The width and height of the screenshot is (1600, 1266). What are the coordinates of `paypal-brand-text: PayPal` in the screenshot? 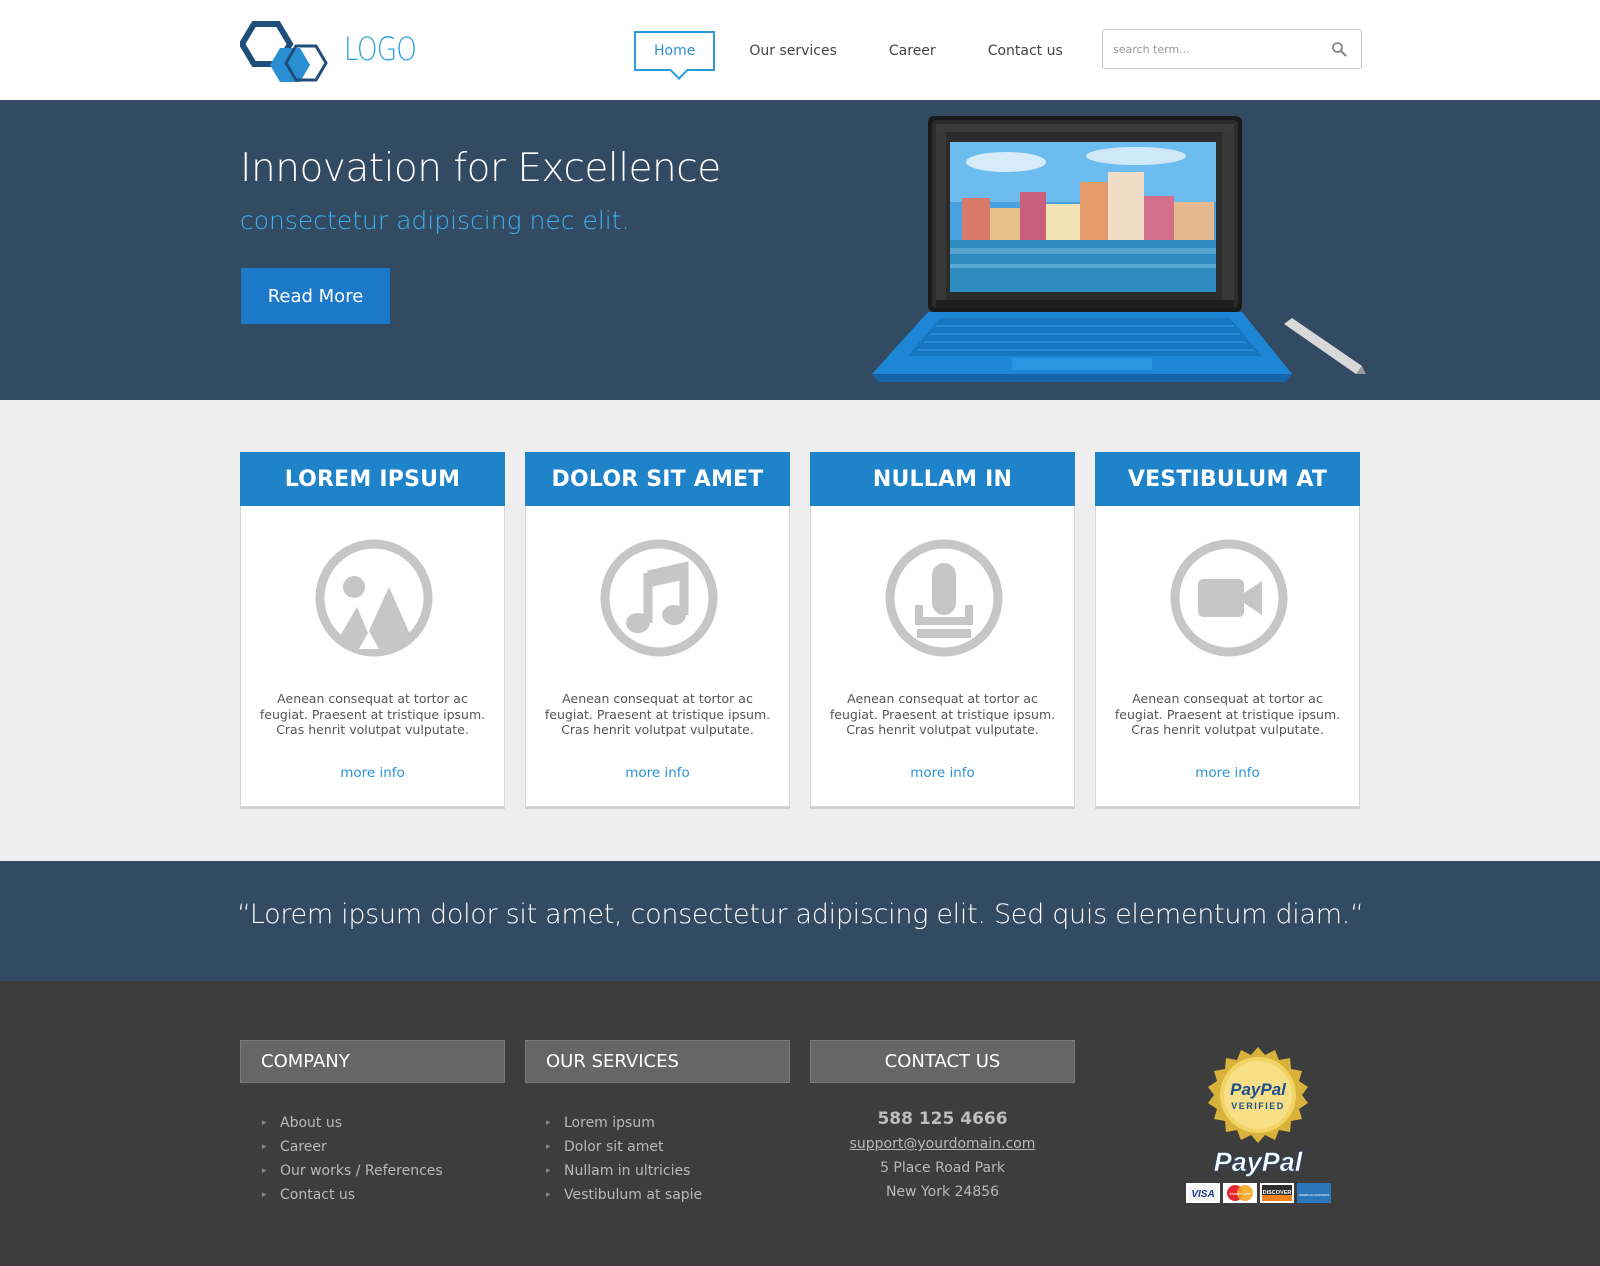 It's located at (1258, 1162).